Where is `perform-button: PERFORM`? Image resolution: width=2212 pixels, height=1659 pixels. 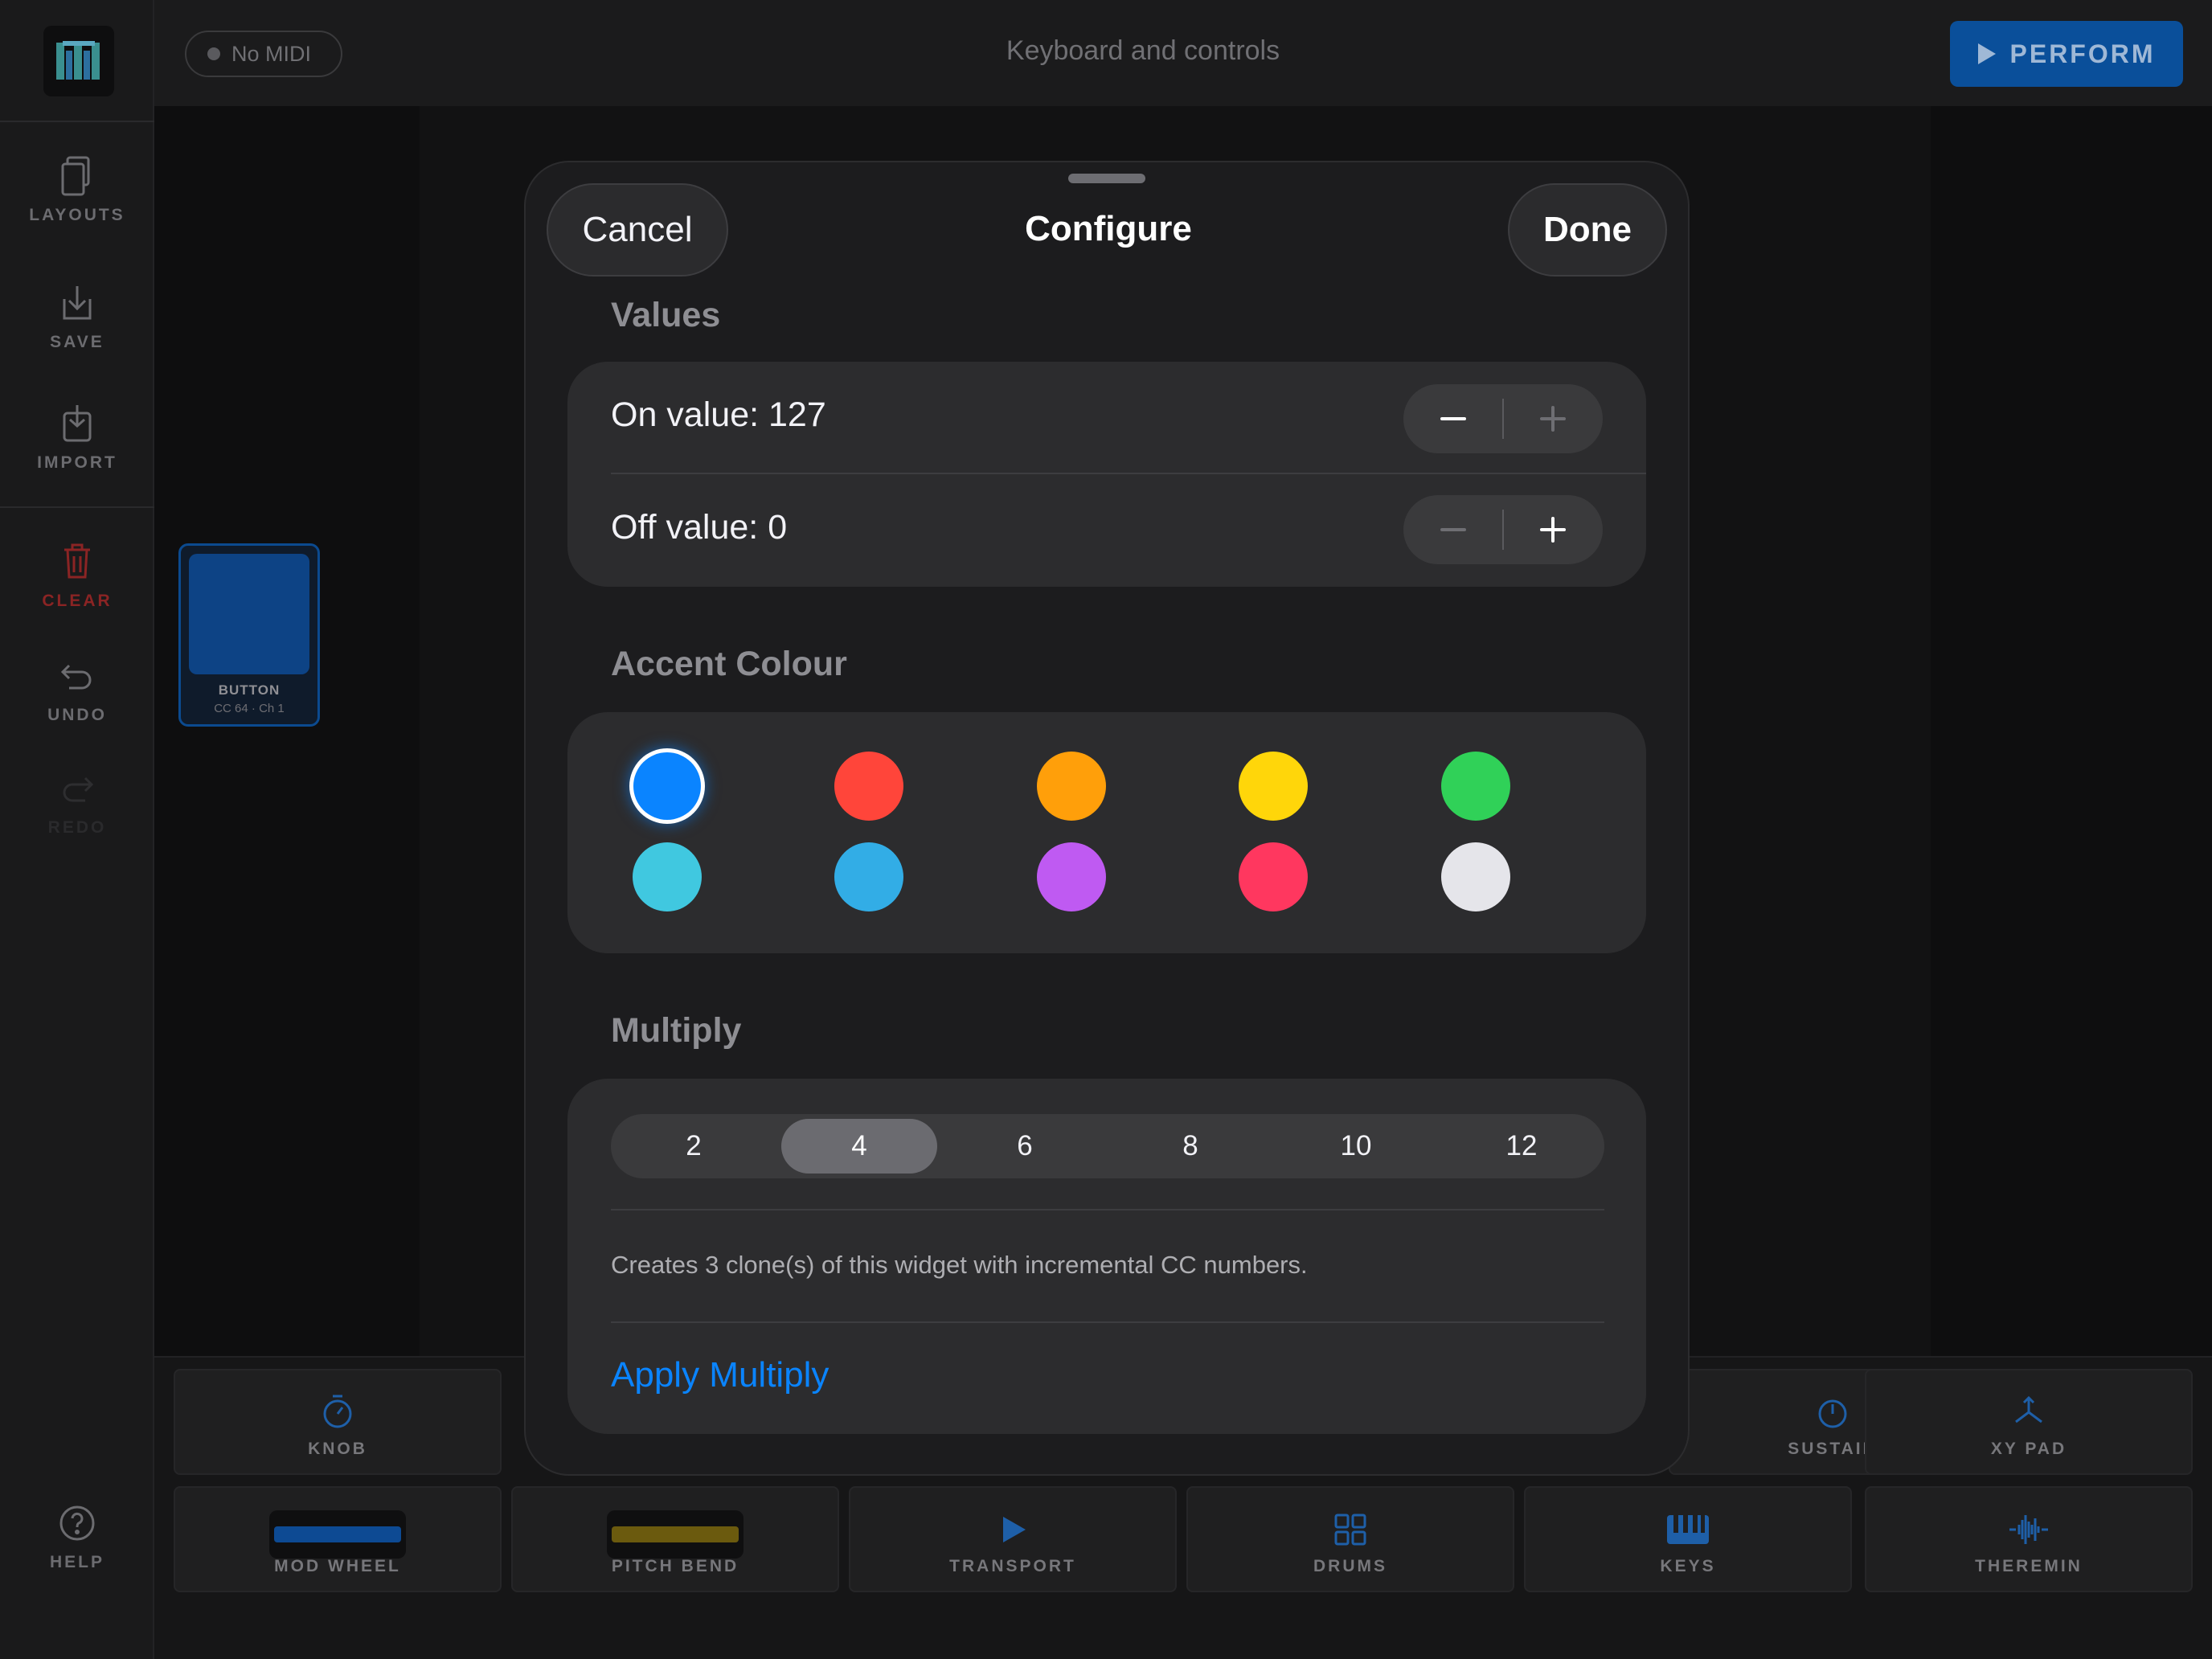
perform-button: PERFORM is located at coordinates (2066, 54).